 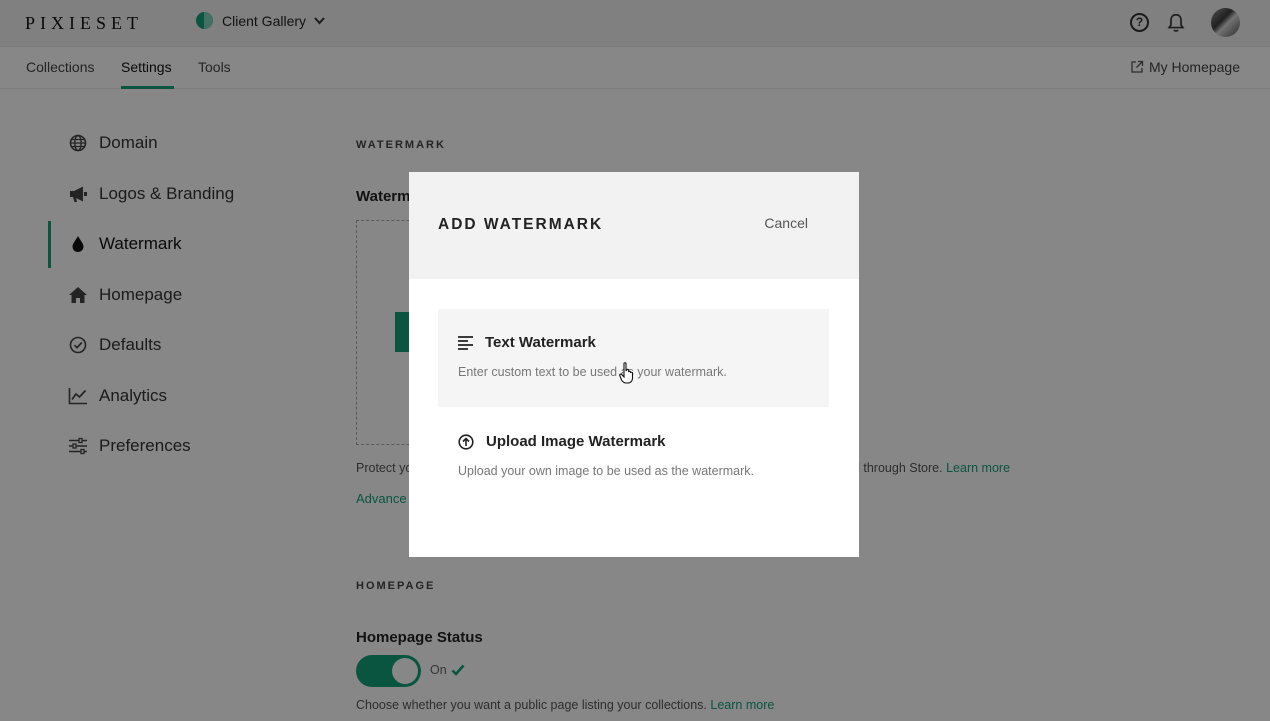 I want to click on text-align-left-icon, so click(x=465, y=342).